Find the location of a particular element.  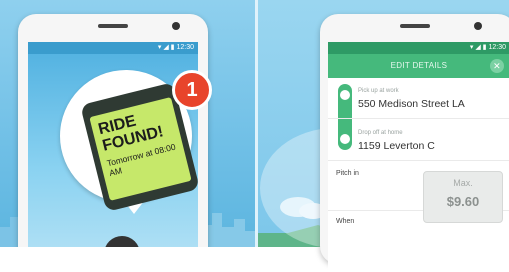

pickup-step-icon is located at coordinates (345, 95).